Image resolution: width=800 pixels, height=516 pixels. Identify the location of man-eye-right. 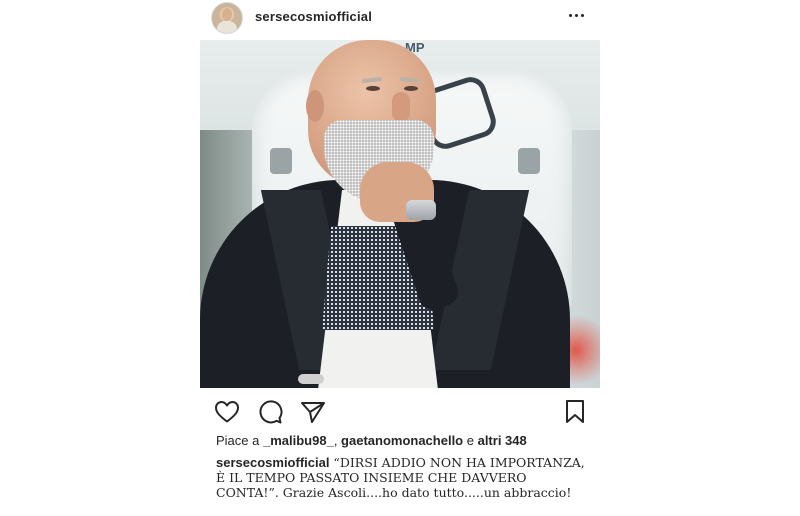
(411, 88).